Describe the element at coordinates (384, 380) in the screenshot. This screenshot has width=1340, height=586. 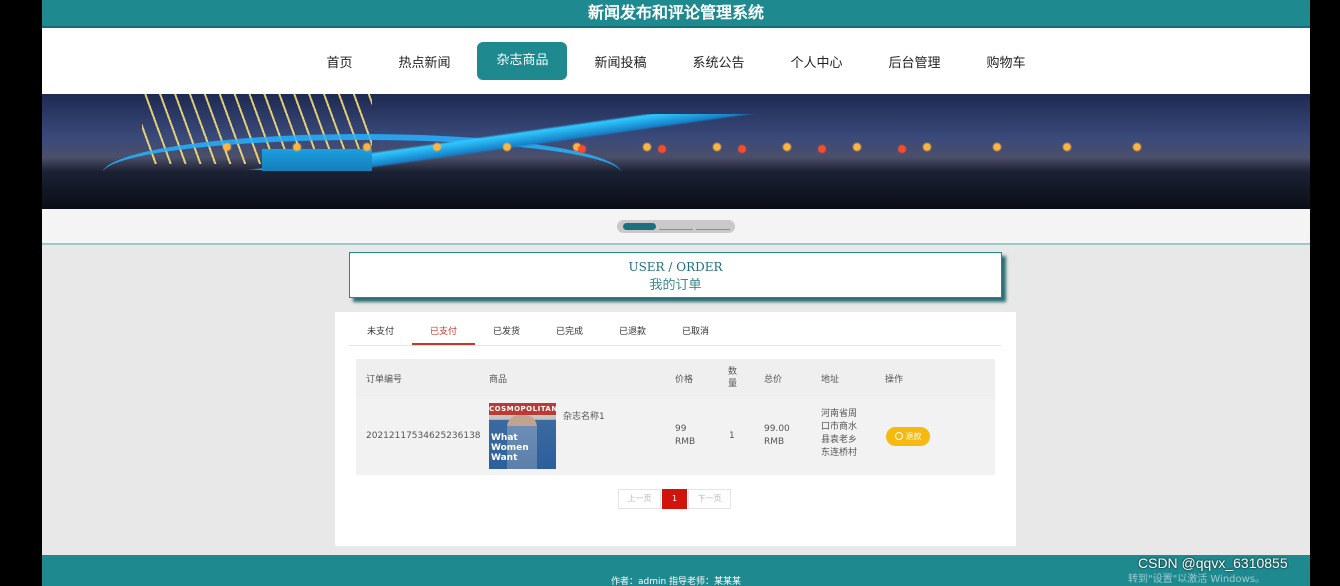
I see `col-order-no: 订单编号` at that location.